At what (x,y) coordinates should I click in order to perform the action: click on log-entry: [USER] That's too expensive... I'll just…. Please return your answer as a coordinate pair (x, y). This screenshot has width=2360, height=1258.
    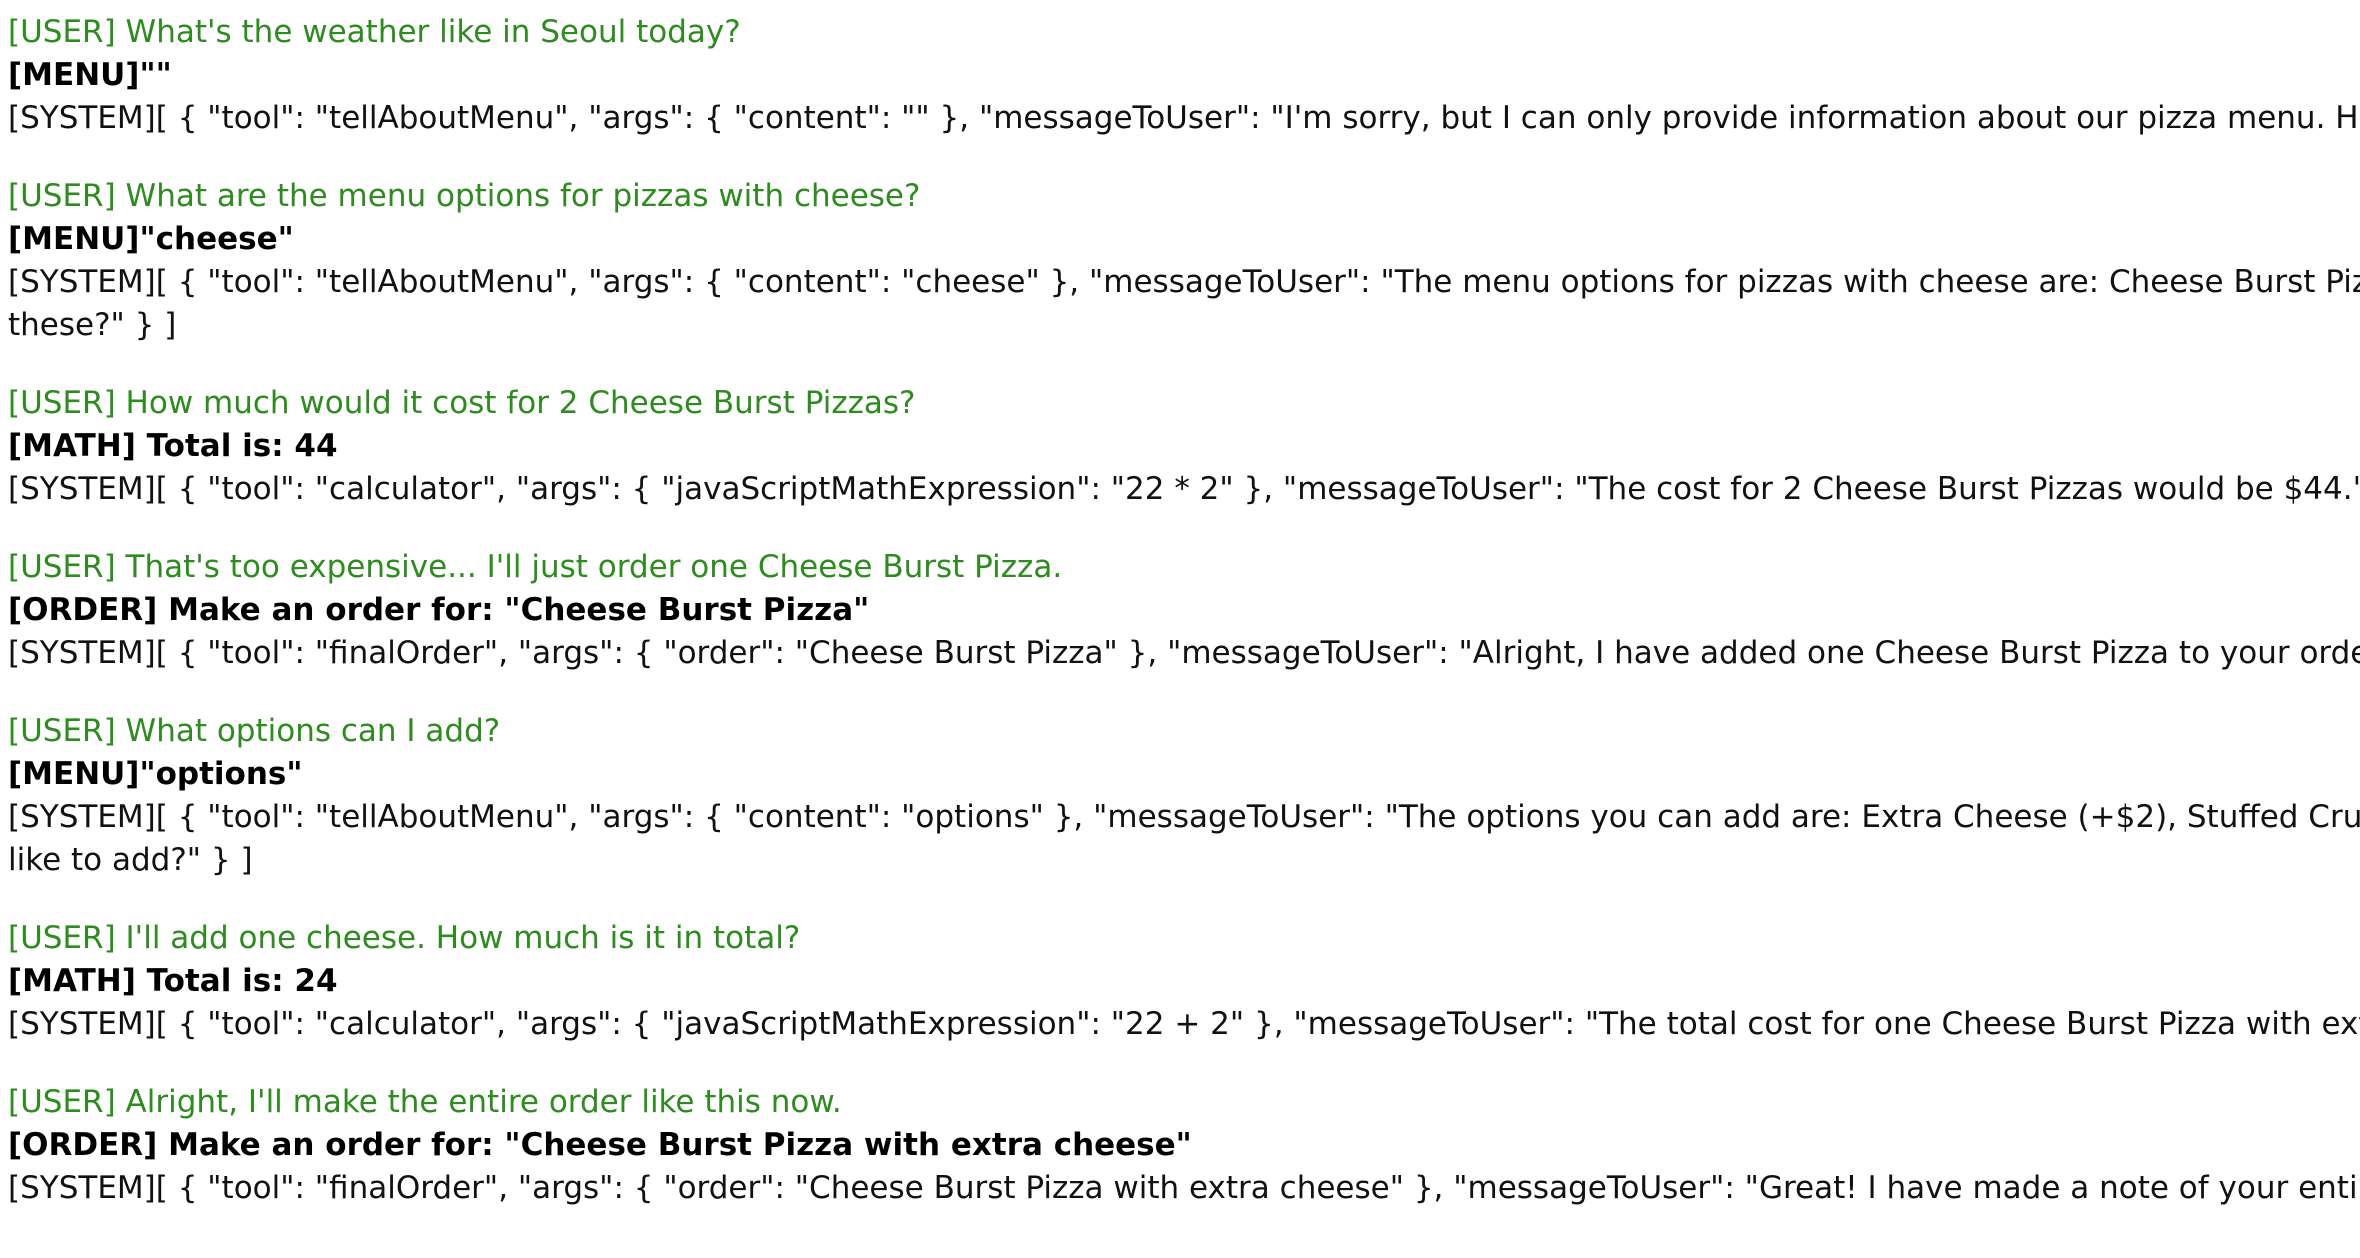
    Looking at the image, I should click on (1184, 610).